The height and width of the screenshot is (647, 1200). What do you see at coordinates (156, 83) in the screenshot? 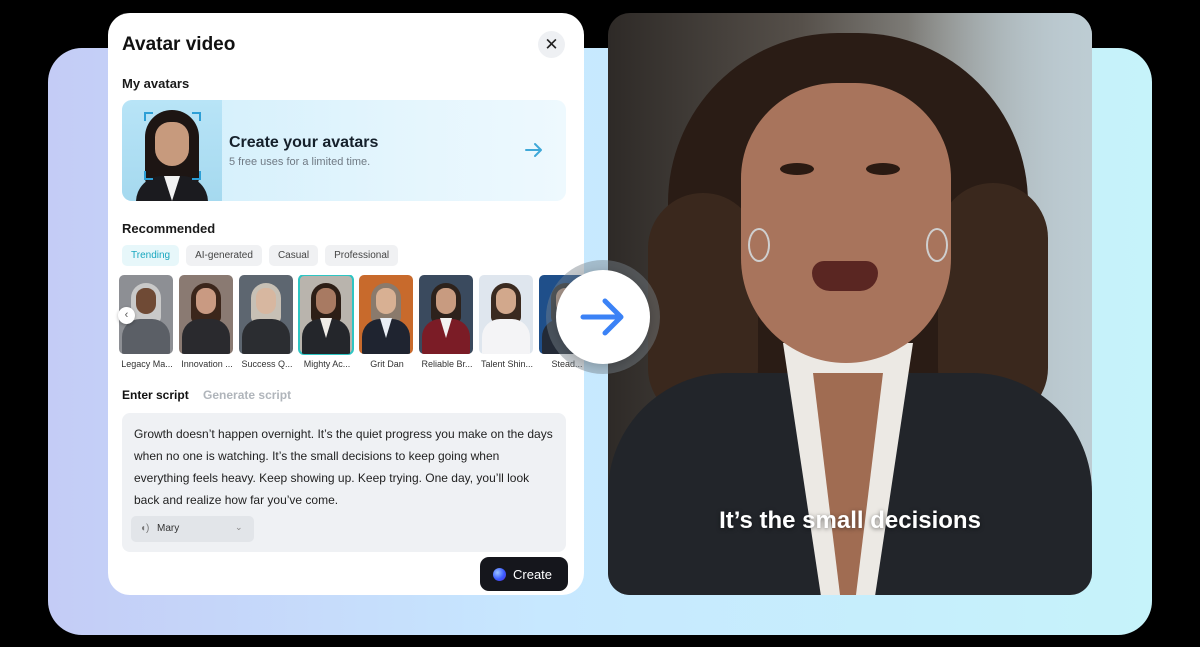
I see `my-avatars-heading: My avatars` at bounding box center [156, 83].